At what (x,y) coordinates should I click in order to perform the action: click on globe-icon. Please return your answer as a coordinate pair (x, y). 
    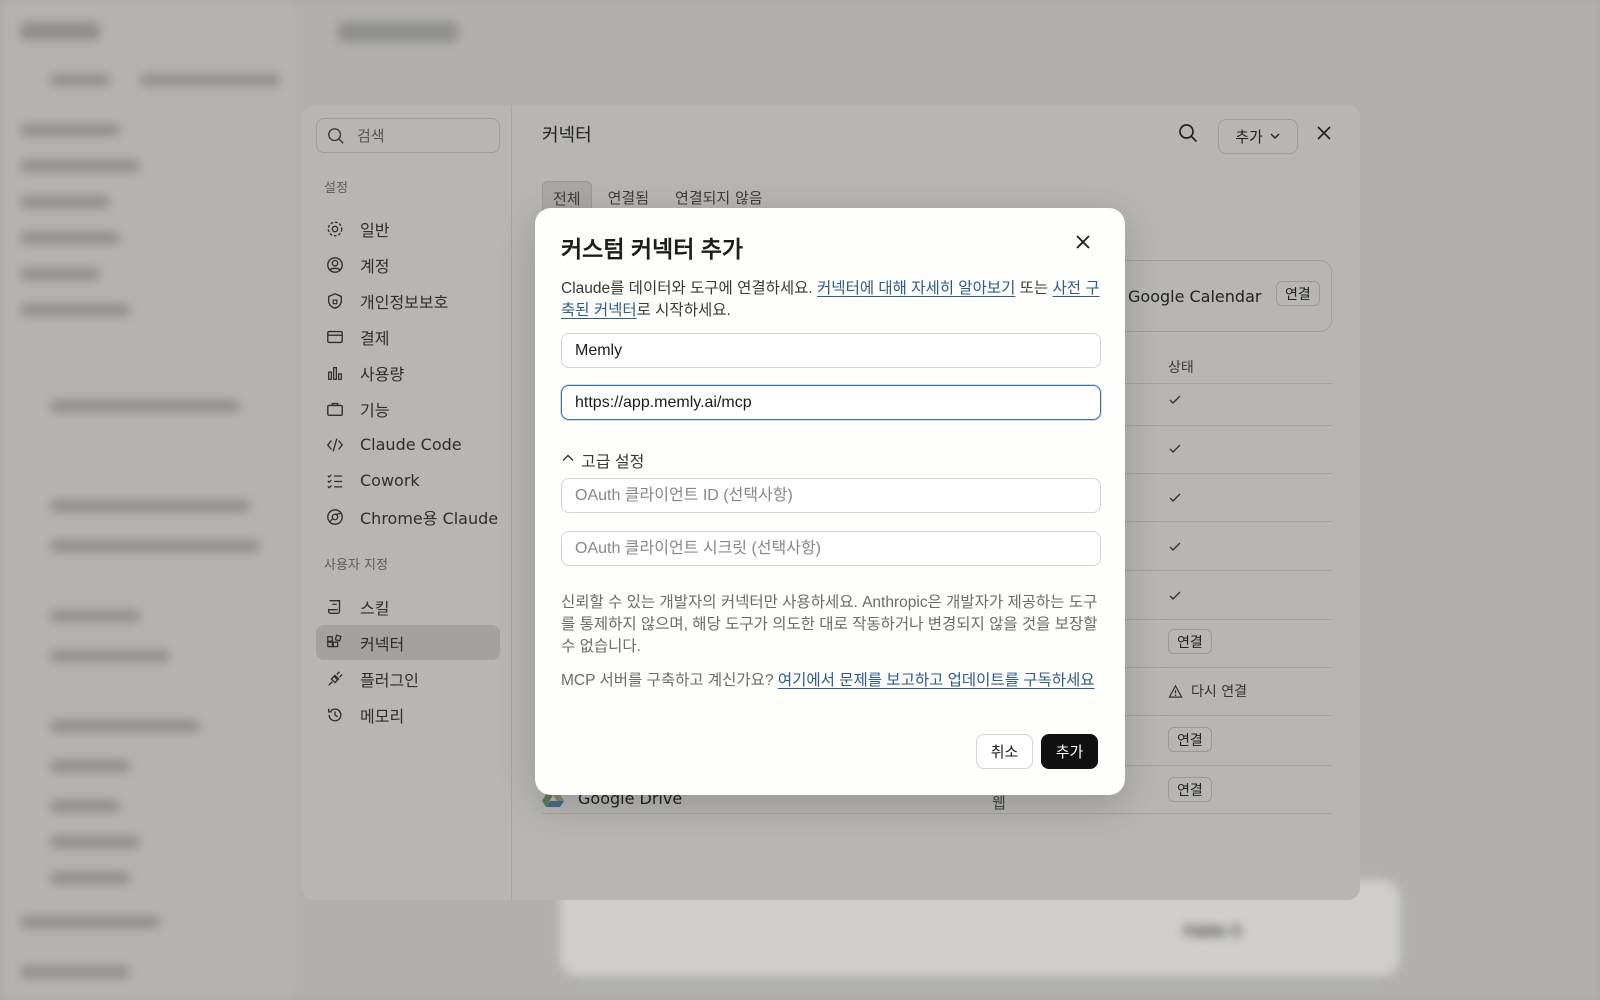
    Looking at the image, I should click on (335, 517).